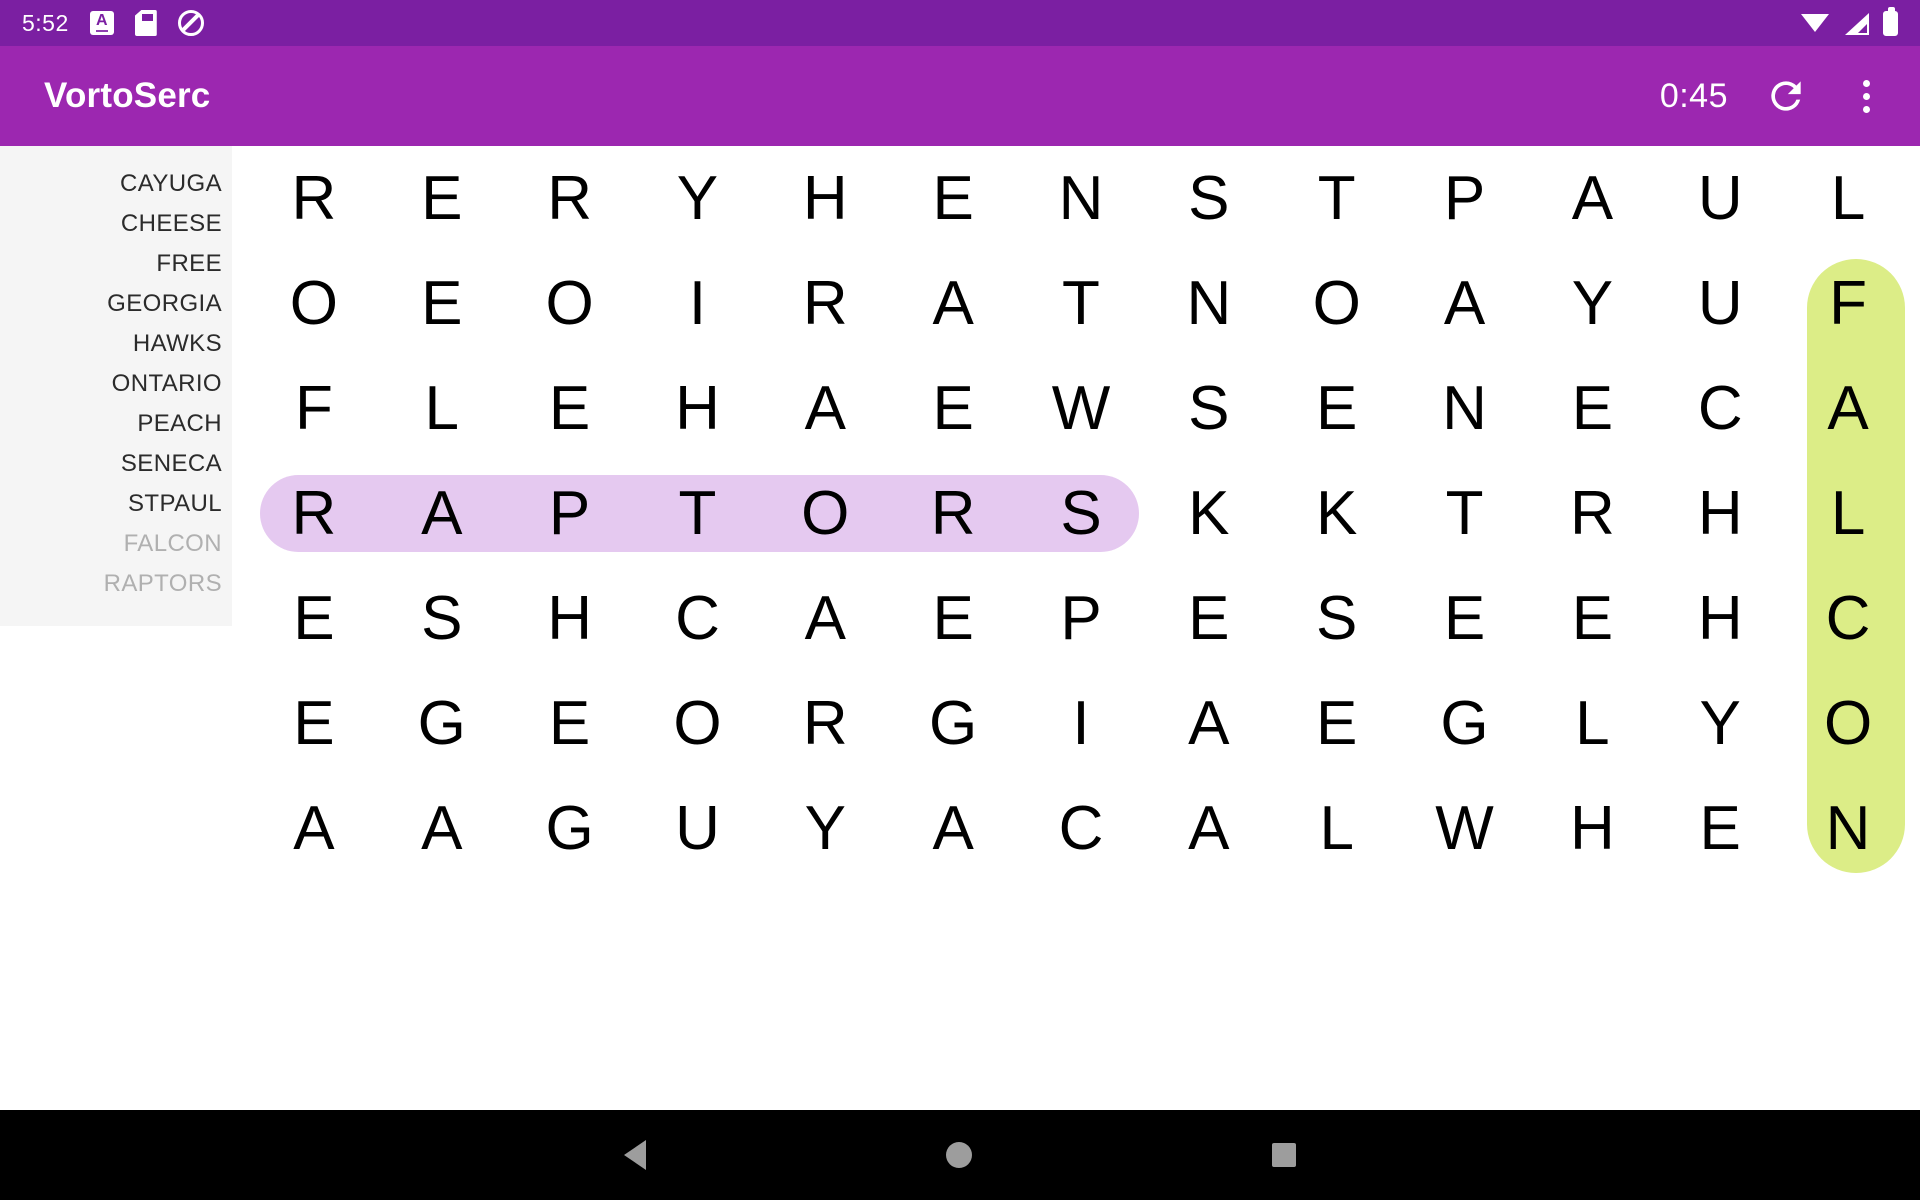 Image resolution: width=1920 pixels, height=1200 pixels. Describe the element at coordinates (177, 344) in the screenshot. I see `word-list-item: HAWKS` at that location.